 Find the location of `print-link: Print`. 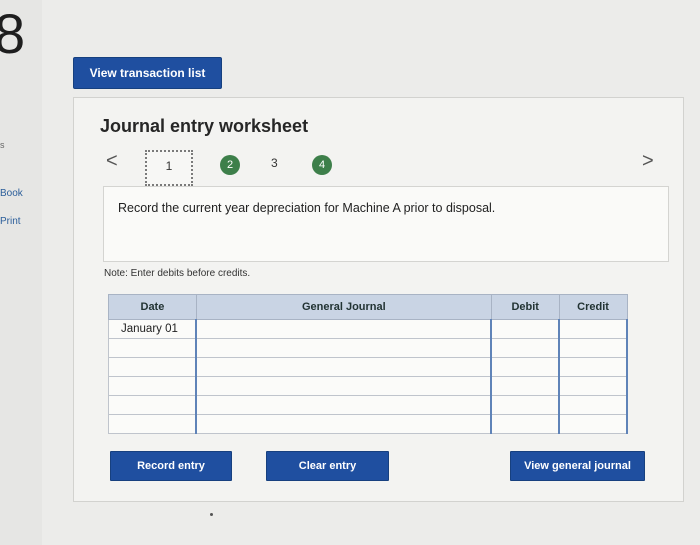

print-link: Print is located at coordinates (10, 221).